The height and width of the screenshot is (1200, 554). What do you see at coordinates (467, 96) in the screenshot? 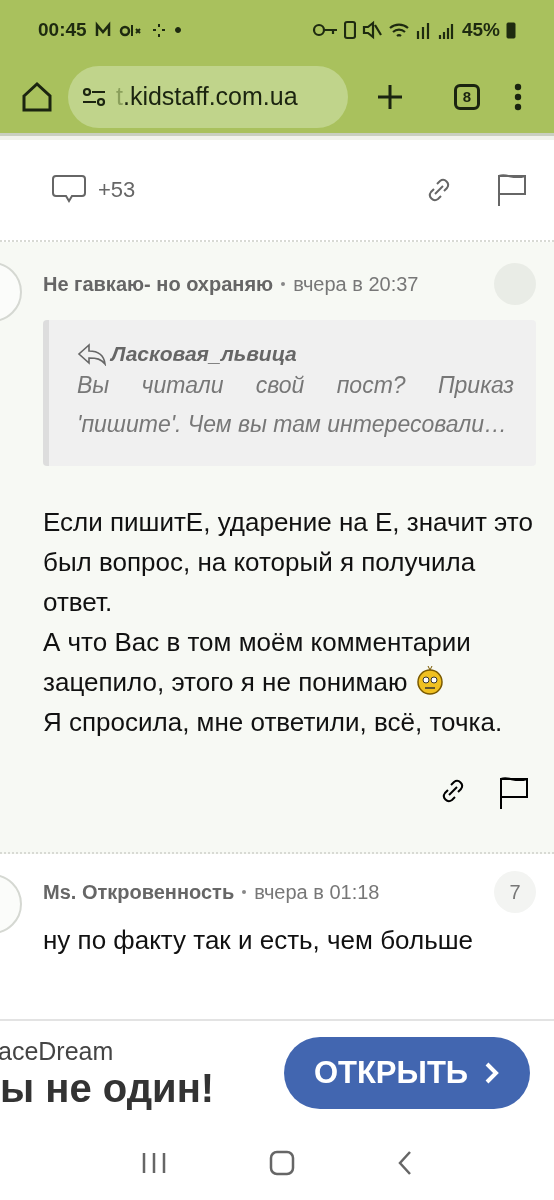
I see `tab-count-button: 8` at bounding box center [467, 96].